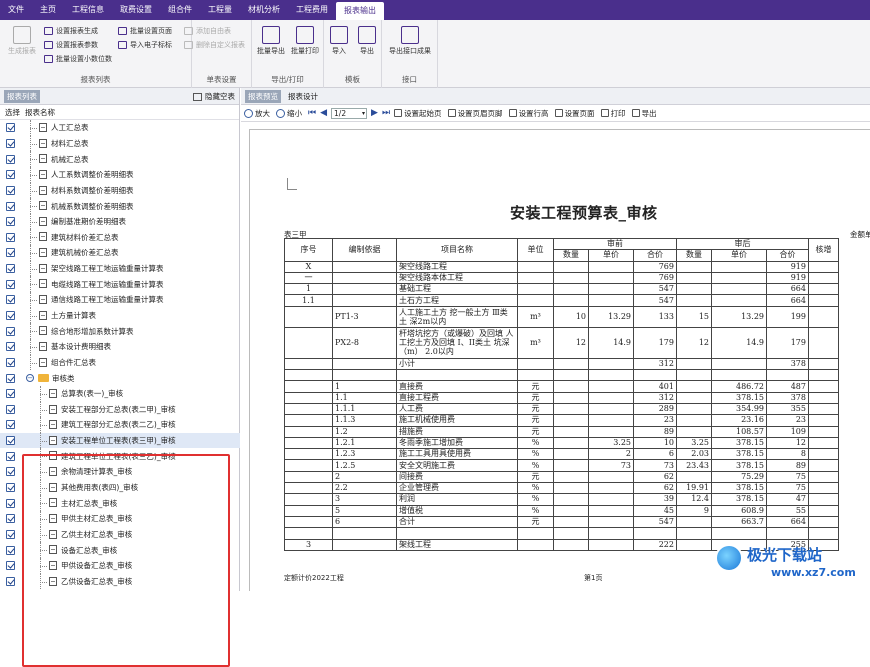 This screenshot has width=870, height=667. I want to click on tree-report-row: 总算表(表一)_审核, so click(120, 393).